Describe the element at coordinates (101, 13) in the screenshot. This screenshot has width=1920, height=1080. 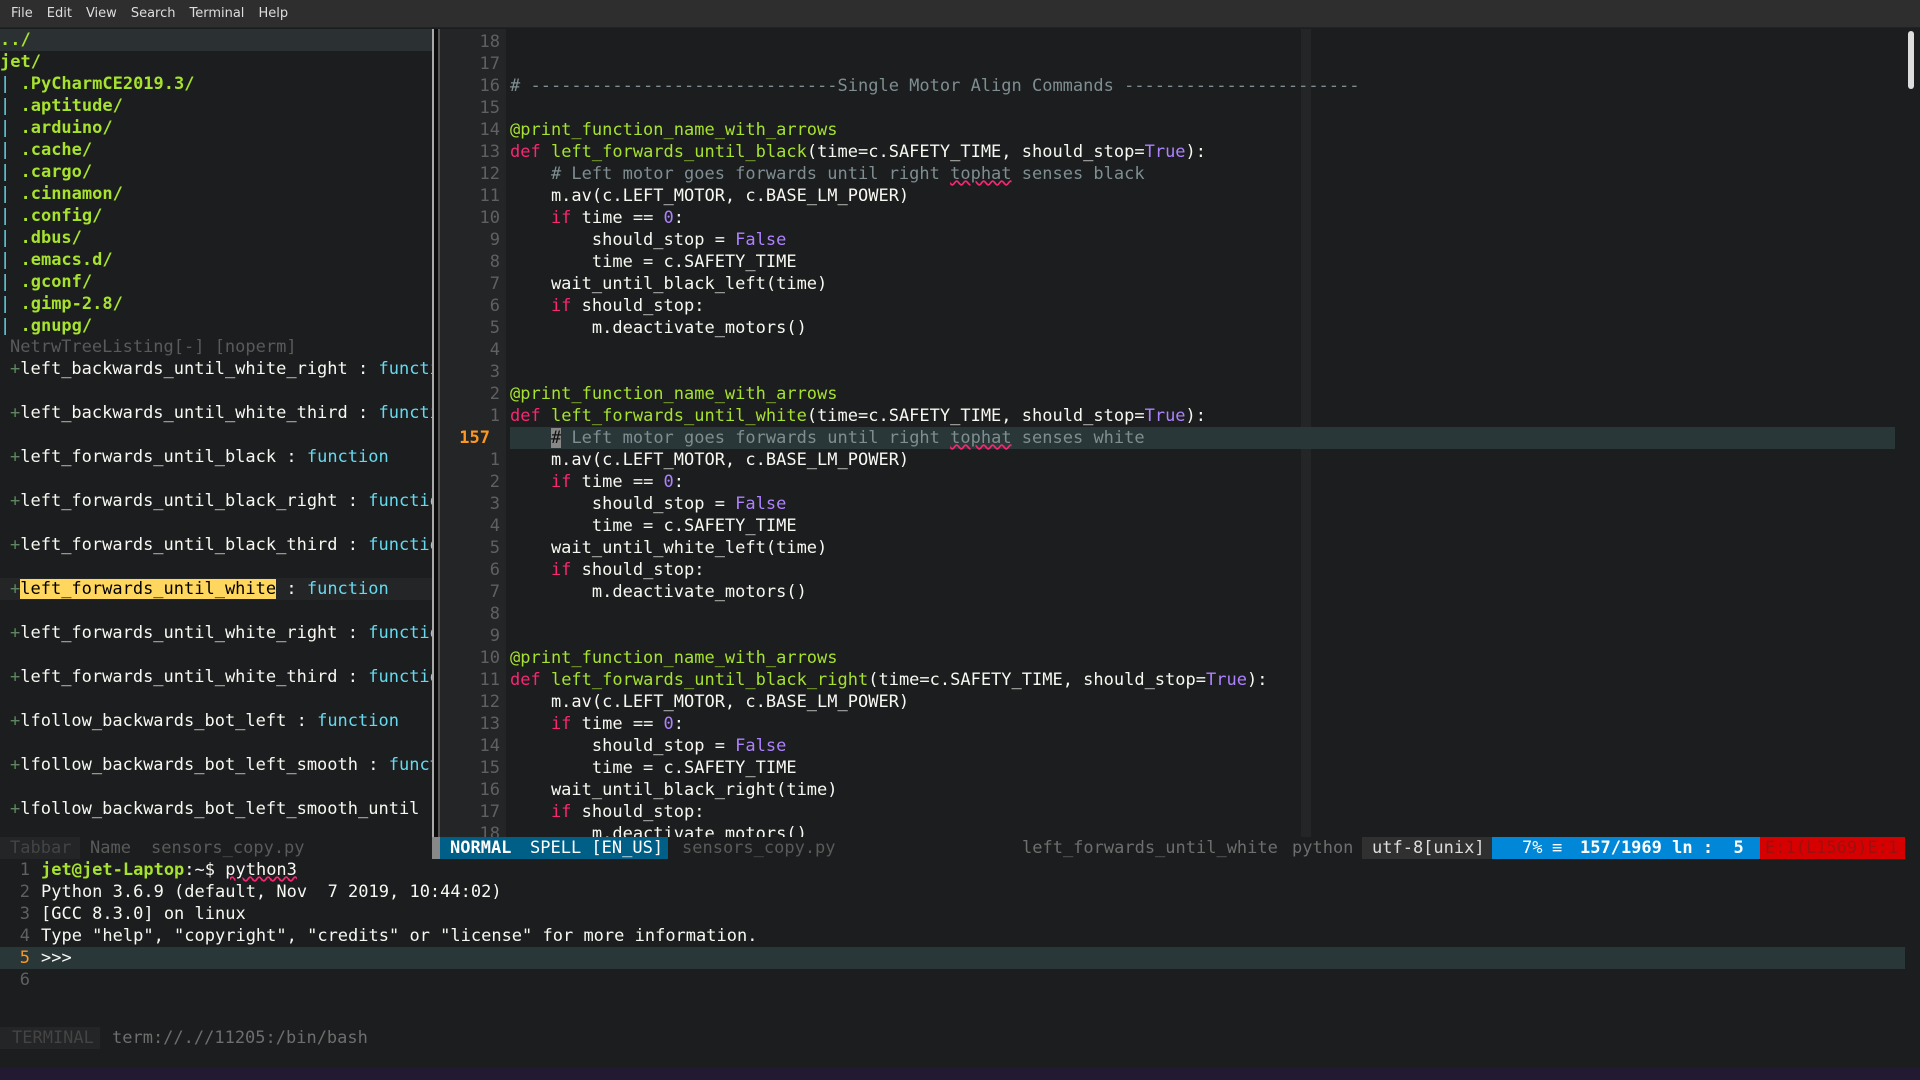
I see `menu-view: View` at that location.